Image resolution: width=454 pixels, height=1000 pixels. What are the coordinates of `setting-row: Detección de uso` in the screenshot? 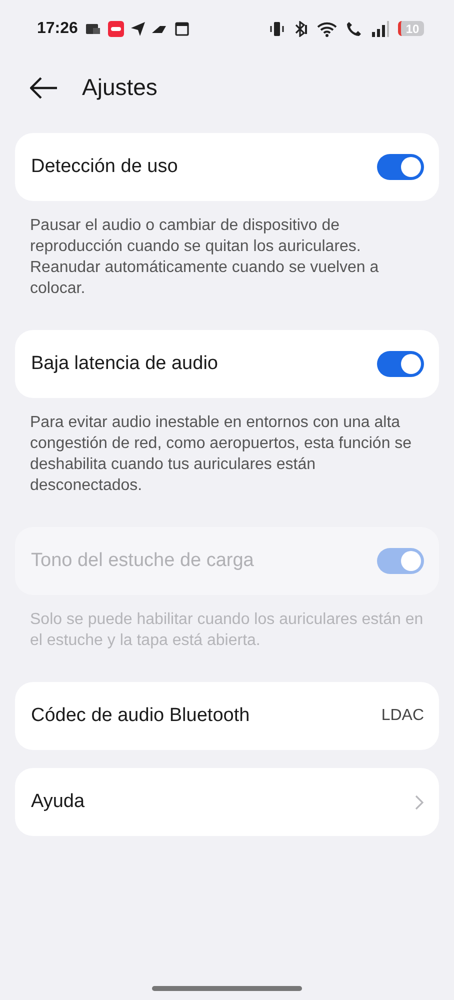 It's located at (227, 167).